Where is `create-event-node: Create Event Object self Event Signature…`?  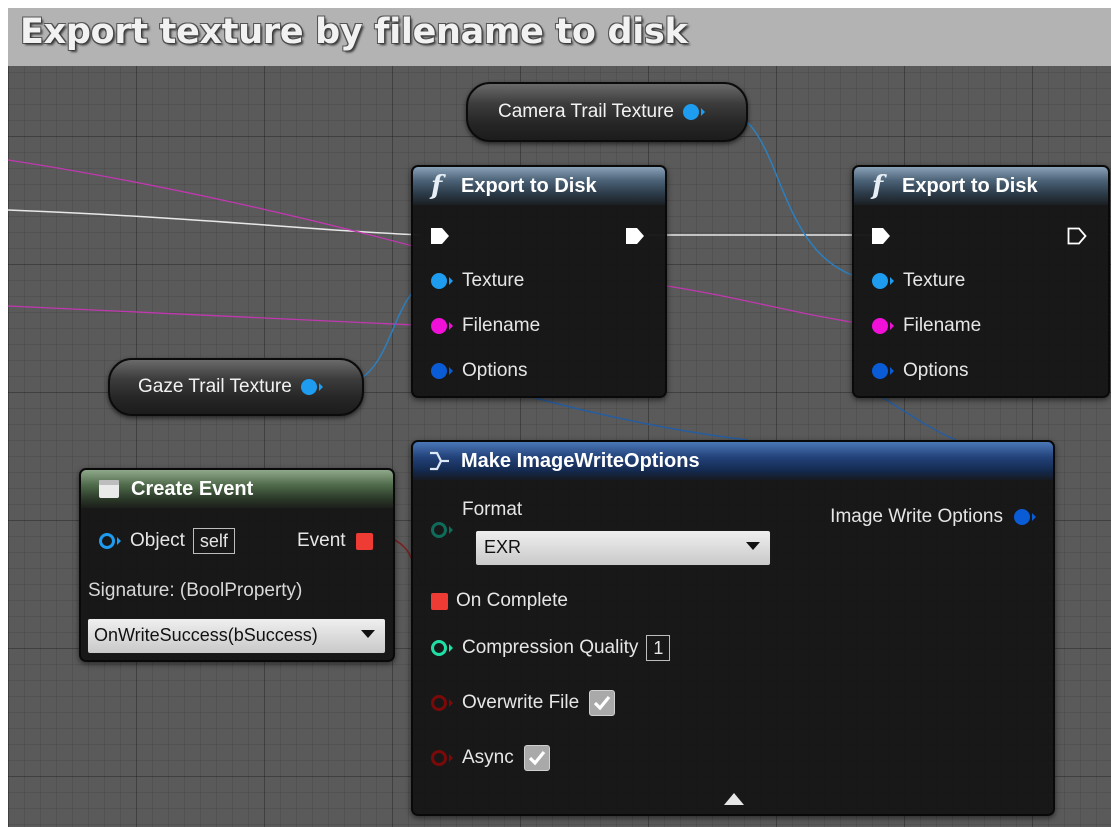 create-event-node: Create Event Object self Event Signature… is located at coordinates (237, 565).